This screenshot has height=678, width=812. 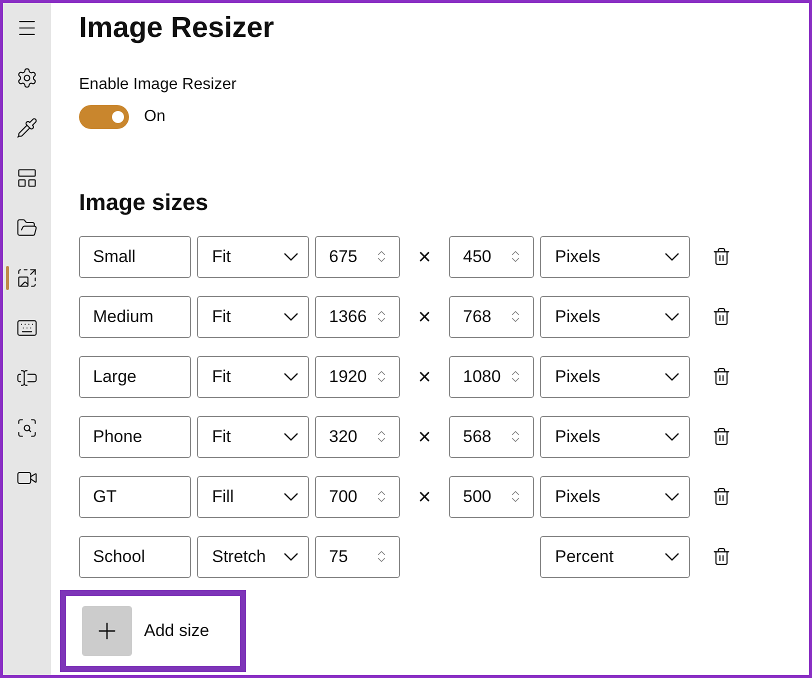 I want to click on screen-search-icon, so click(x=27, y=428).